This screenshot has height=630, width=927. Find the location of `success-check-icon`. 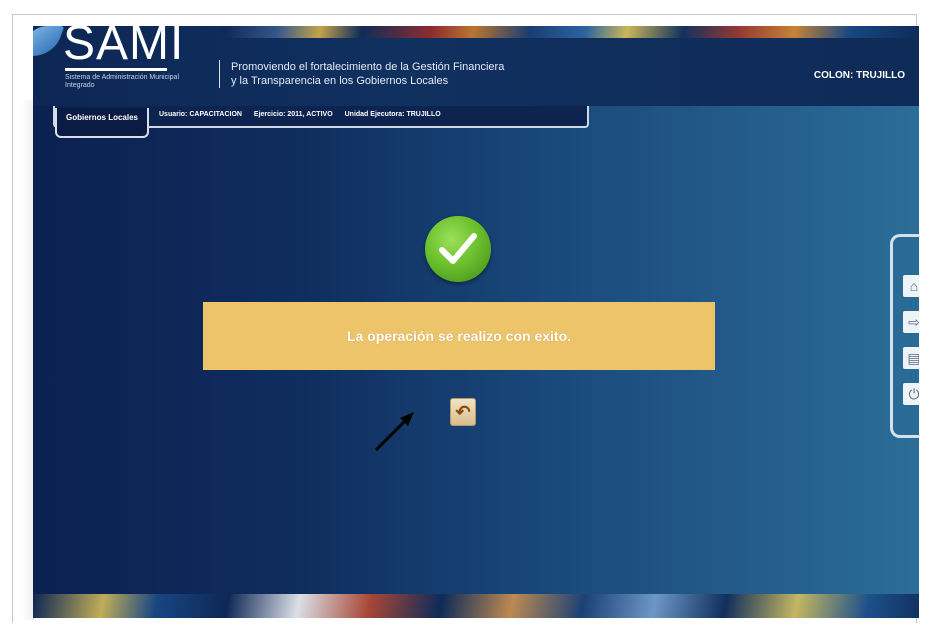

success-check-icon is located at coordinates (458, 249).